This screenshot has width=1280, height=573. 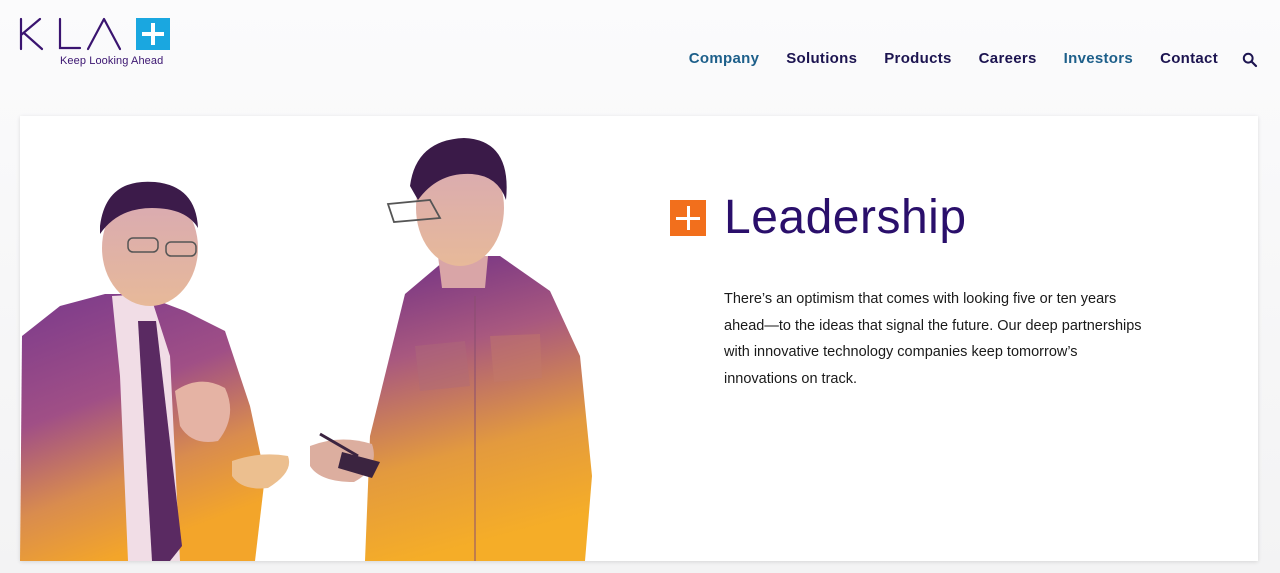 I want to click on nav-item-investors: Investors, so click(x=1098, y=58).